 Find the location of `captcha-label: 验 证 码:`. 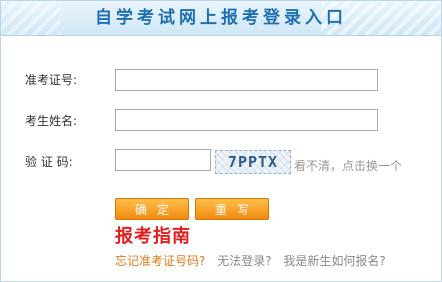

captcha-label: 验 证 码: is located at coordinates (49, 162).